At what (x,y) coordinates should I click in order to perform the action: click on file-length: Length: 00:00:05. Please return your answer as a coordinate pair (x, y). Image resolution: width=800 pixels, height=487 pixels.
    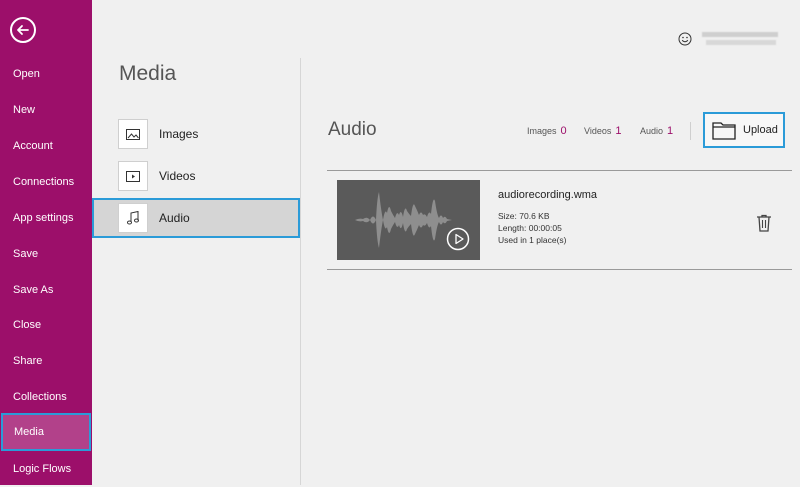
    Looking at the image, I should click on (530, 228).